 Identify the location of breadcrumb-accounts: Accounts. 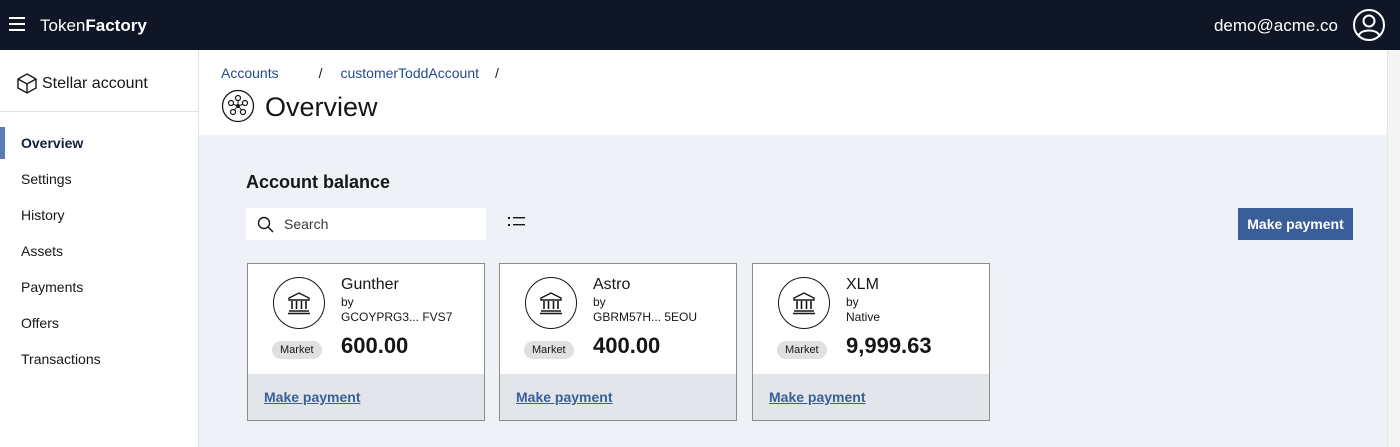
(250, 73).